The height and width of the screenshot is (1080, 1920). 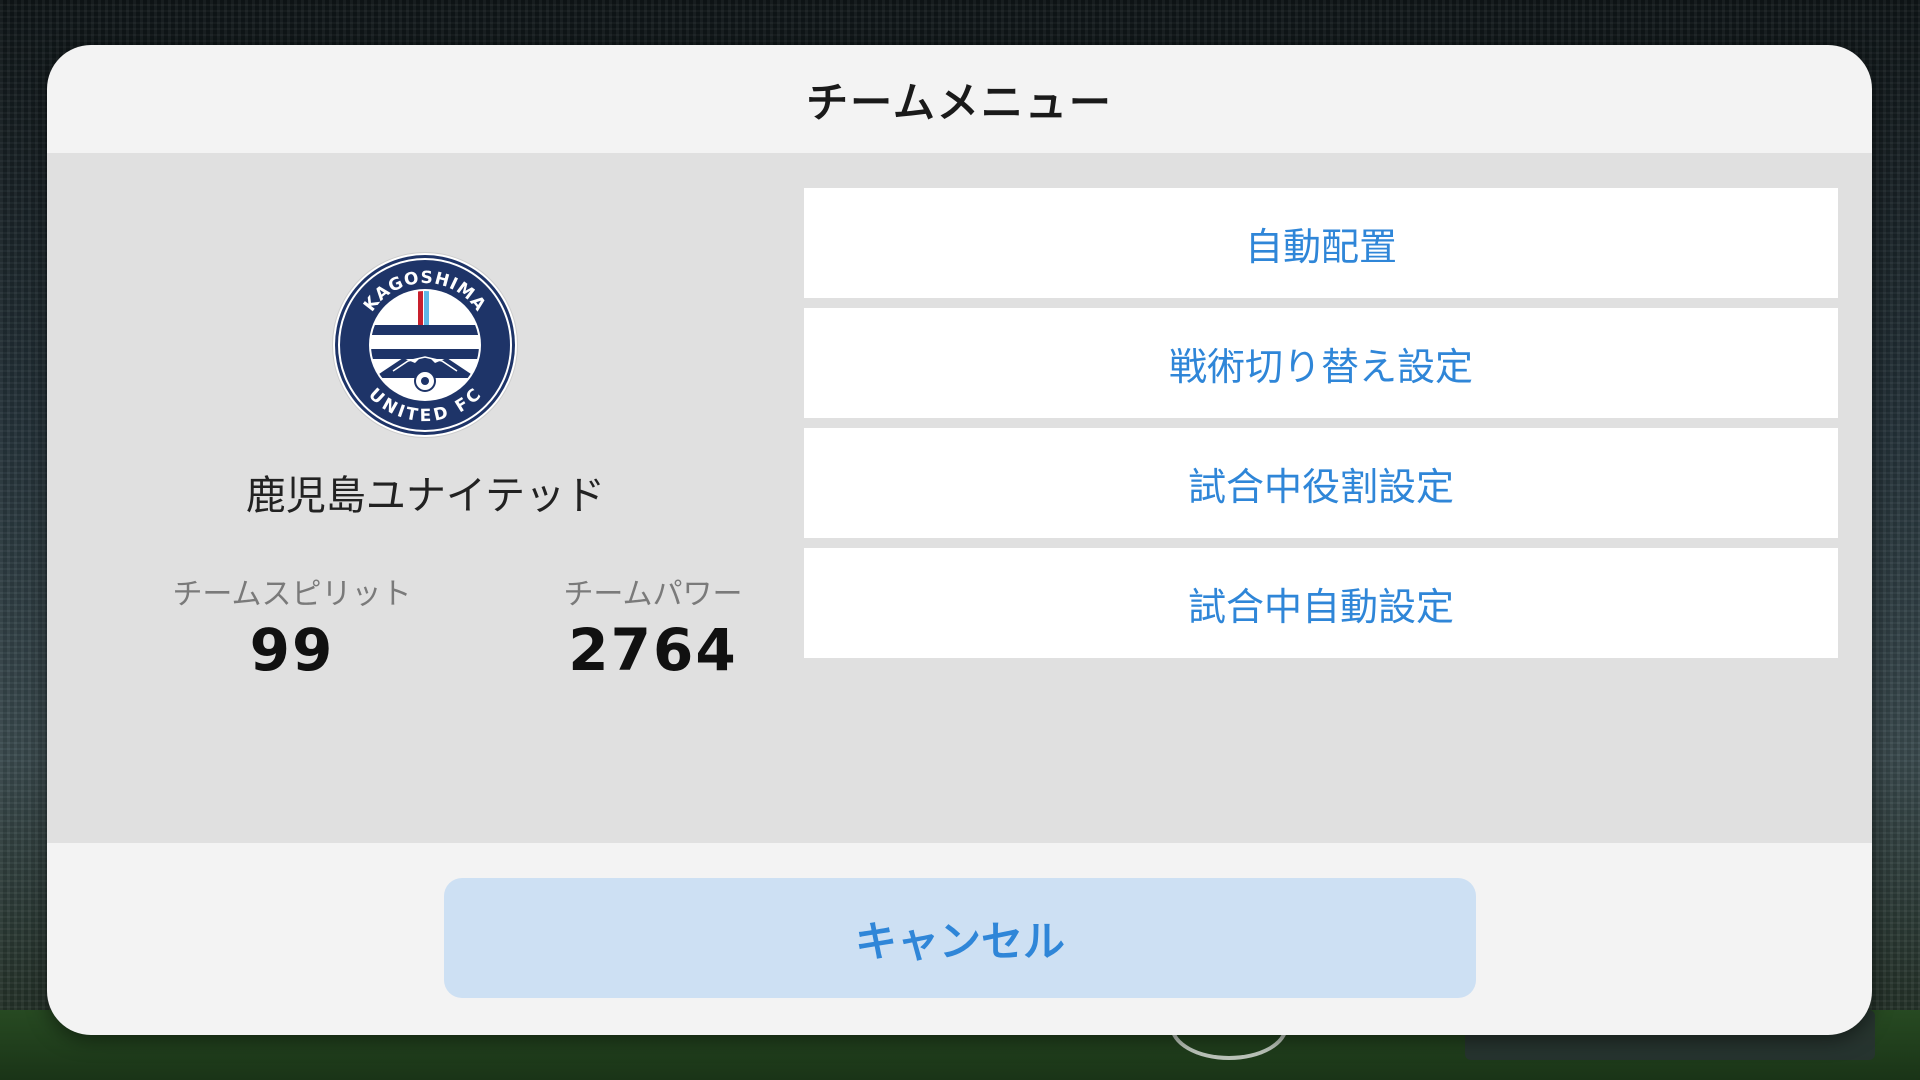 I want to click on team-power-stat: チームパワー 2764, so click(x=653, y=630).